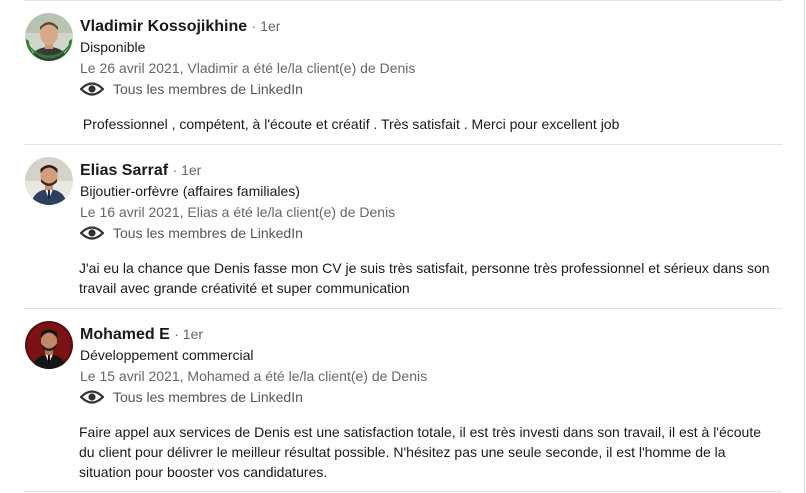 The height and width of the screenshot is (493, 806). I want to click on recommender-name: Vladimir Kossojikhine, so click(163, 26).